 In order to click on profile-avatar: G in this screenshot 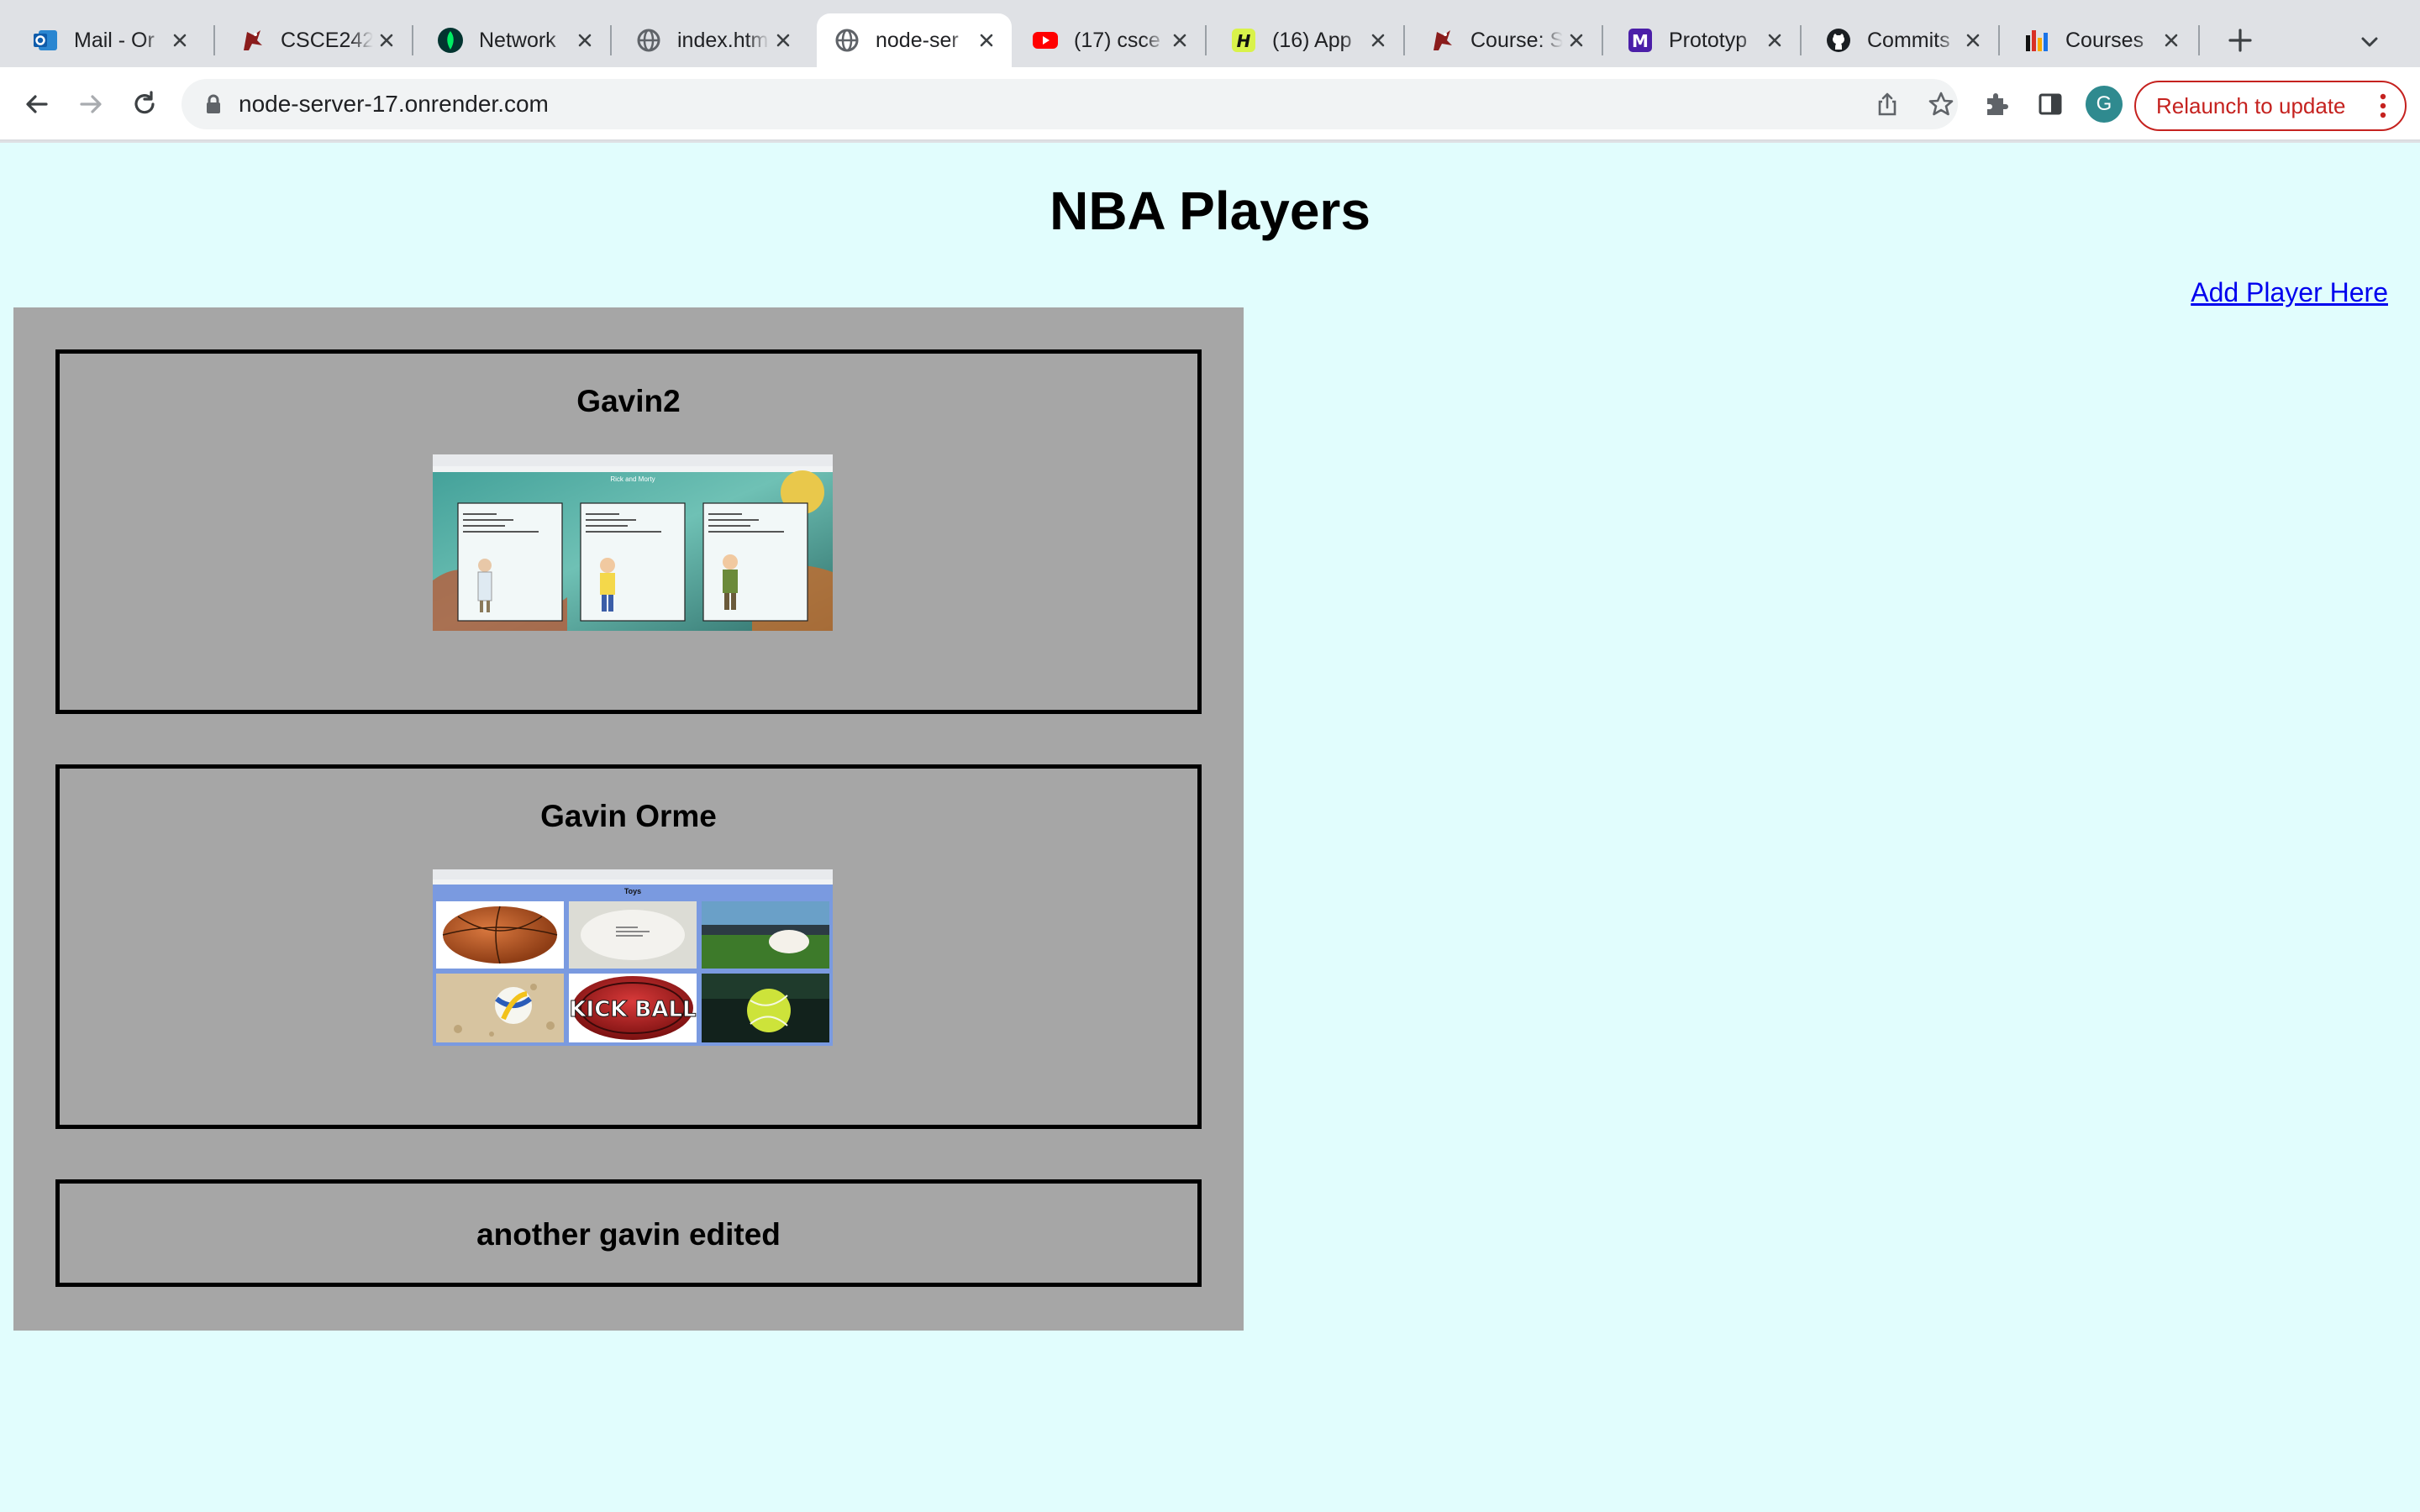, I will do `click(2104, 104)`.